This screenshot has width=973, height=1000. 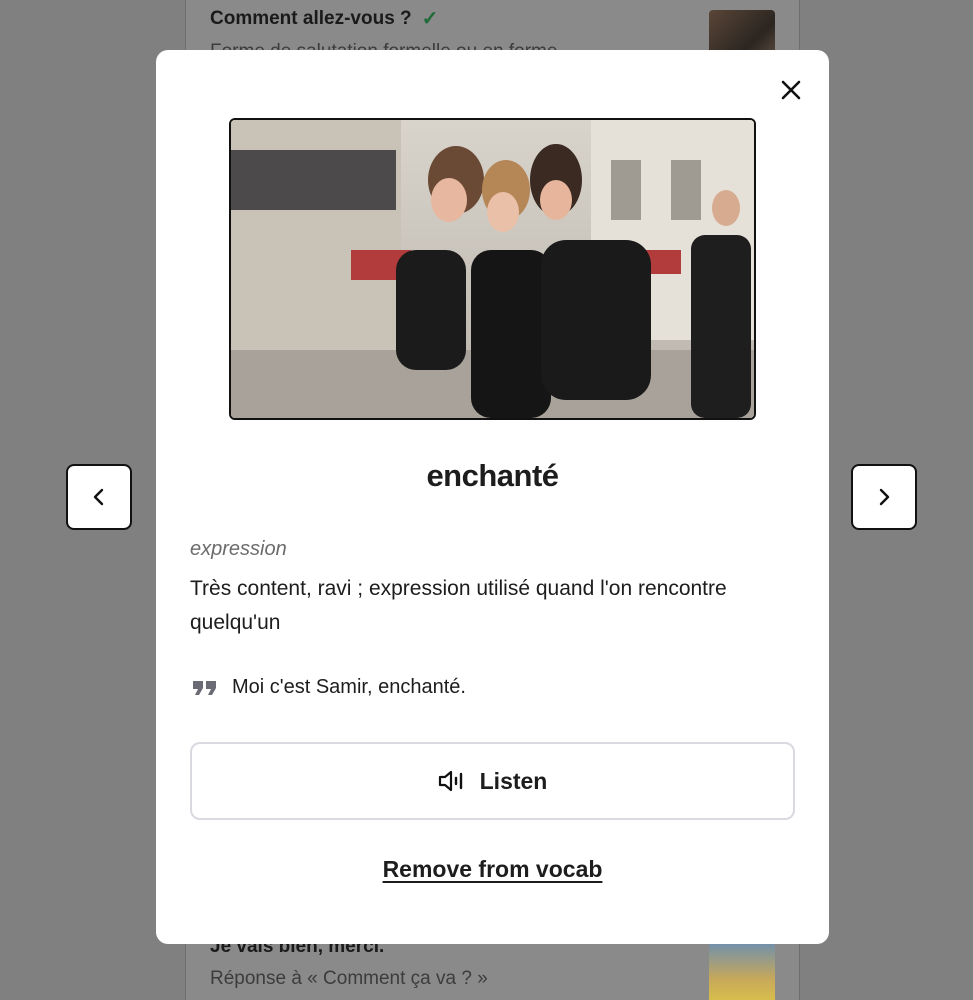 What do you see at coordinates (349, 978) in the screenshot?
I see `list-item-subtitle: Réponse à « Comment ça va ? »` at bounding box center [349, 978].